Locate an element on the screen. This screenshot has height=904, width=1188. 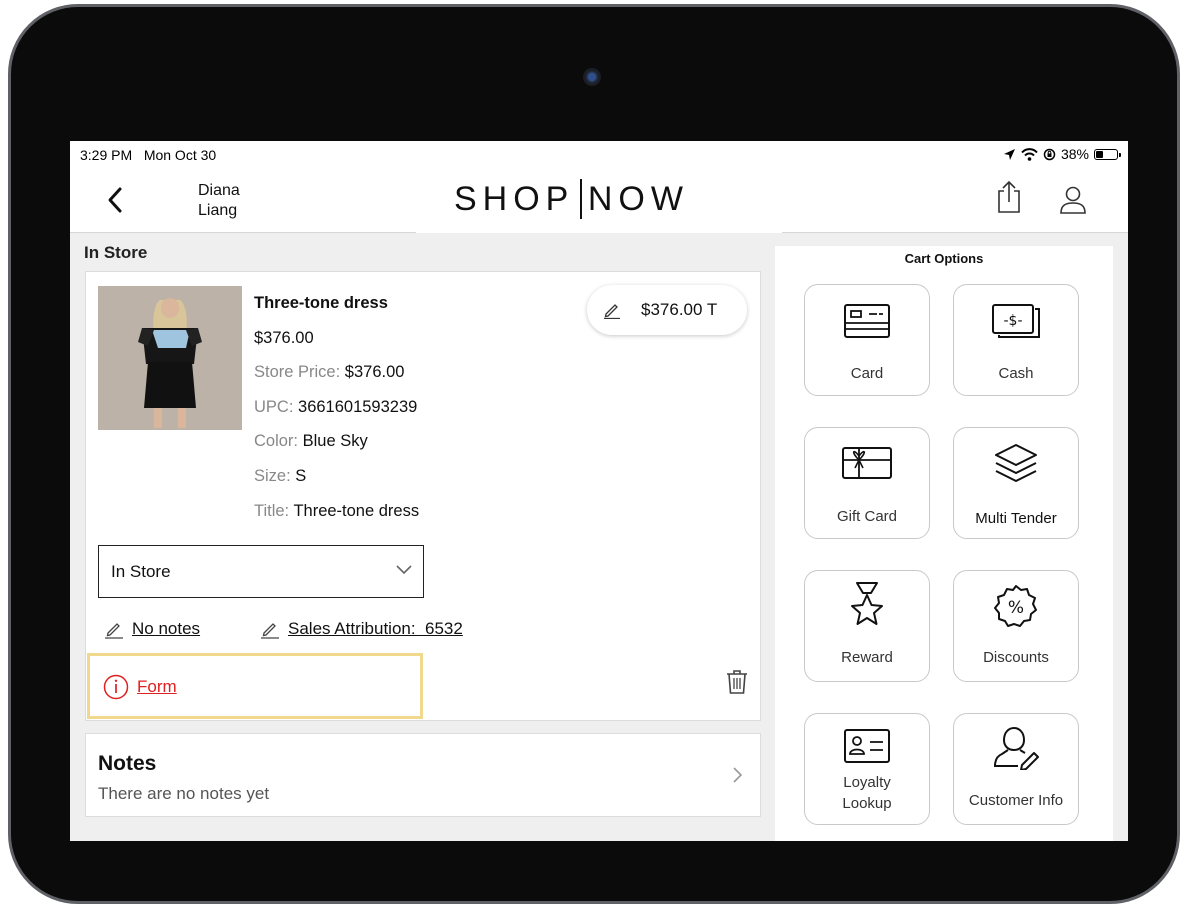
info-alert-icon is located at coordinates (116, 687).